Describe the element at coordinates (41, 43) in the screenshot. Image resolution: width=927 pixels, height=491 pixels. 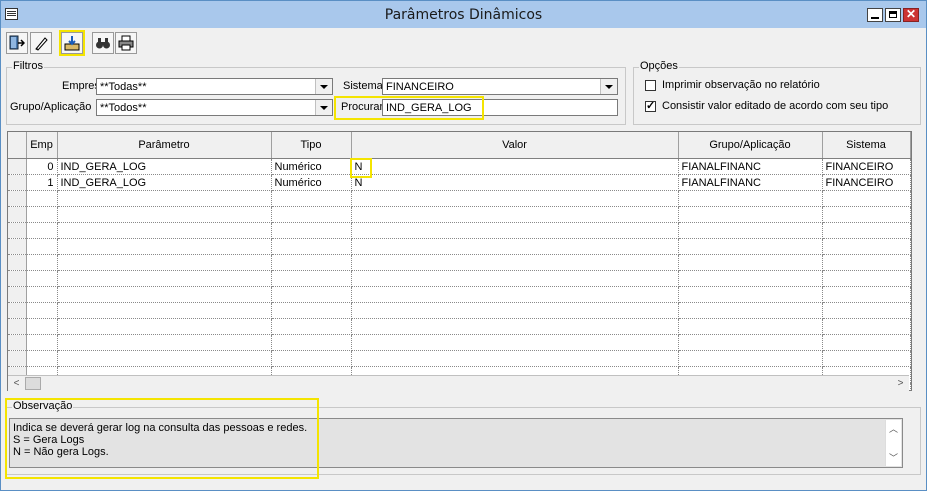
I see `clear-button` at that location.